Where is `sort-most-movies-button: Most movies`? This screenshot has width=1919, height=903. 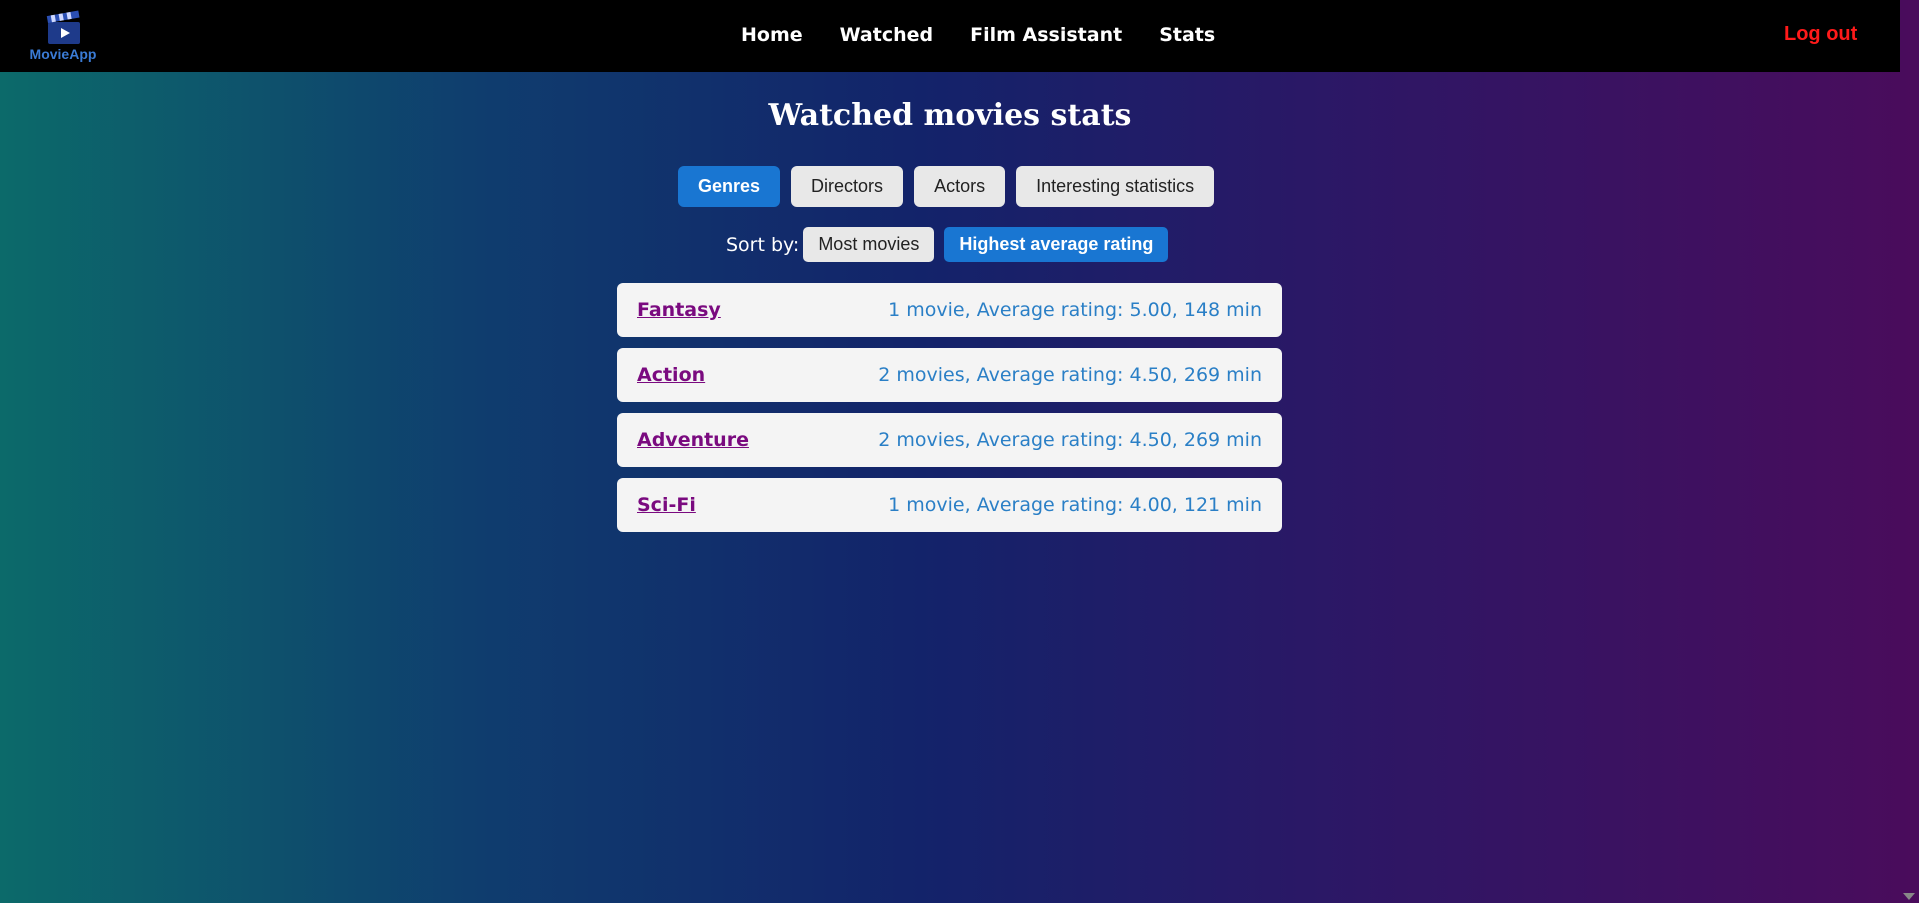 sort-most-movies-button: Most movies is located at coordinates (869, 244).